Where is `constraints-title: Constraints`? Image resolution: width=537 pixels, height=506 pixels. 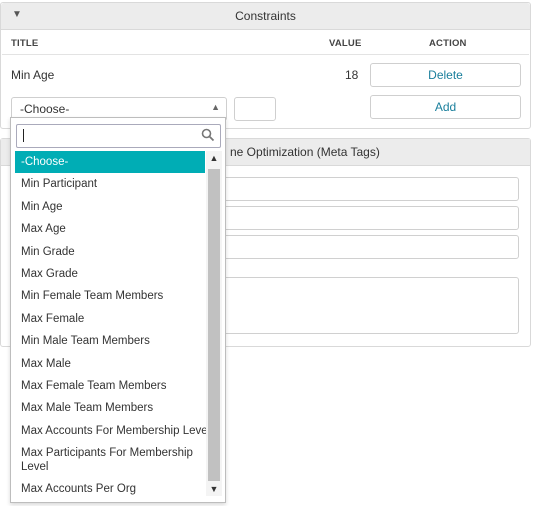 constraints-title: Constraints is located at coordinates (265, 16).